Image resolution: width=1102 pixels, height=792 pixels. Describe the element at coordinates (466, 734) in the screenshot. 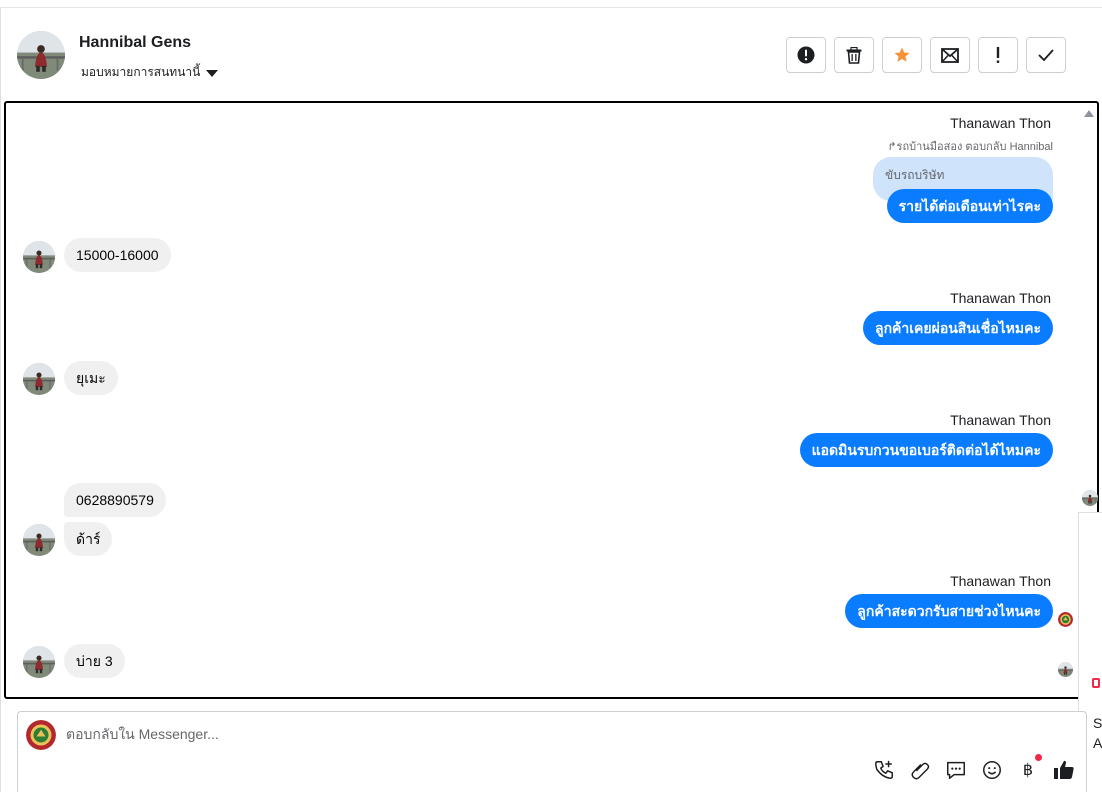

I see `reply-input` at that location.